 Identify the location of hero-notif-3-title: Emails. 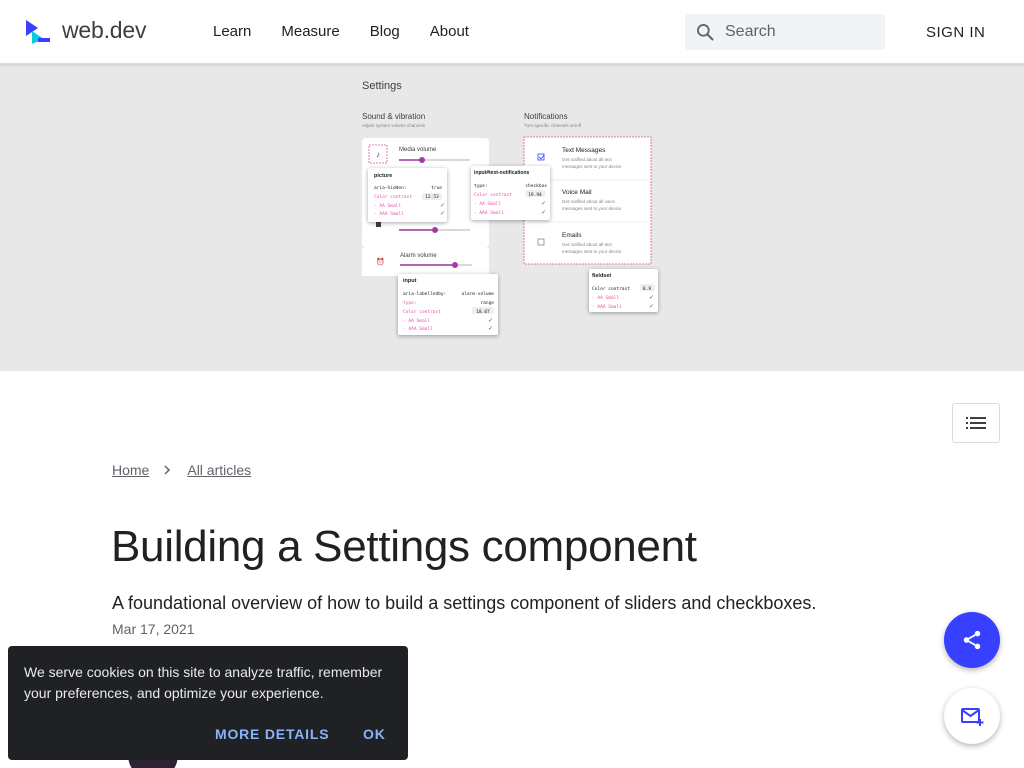
(572, 235).